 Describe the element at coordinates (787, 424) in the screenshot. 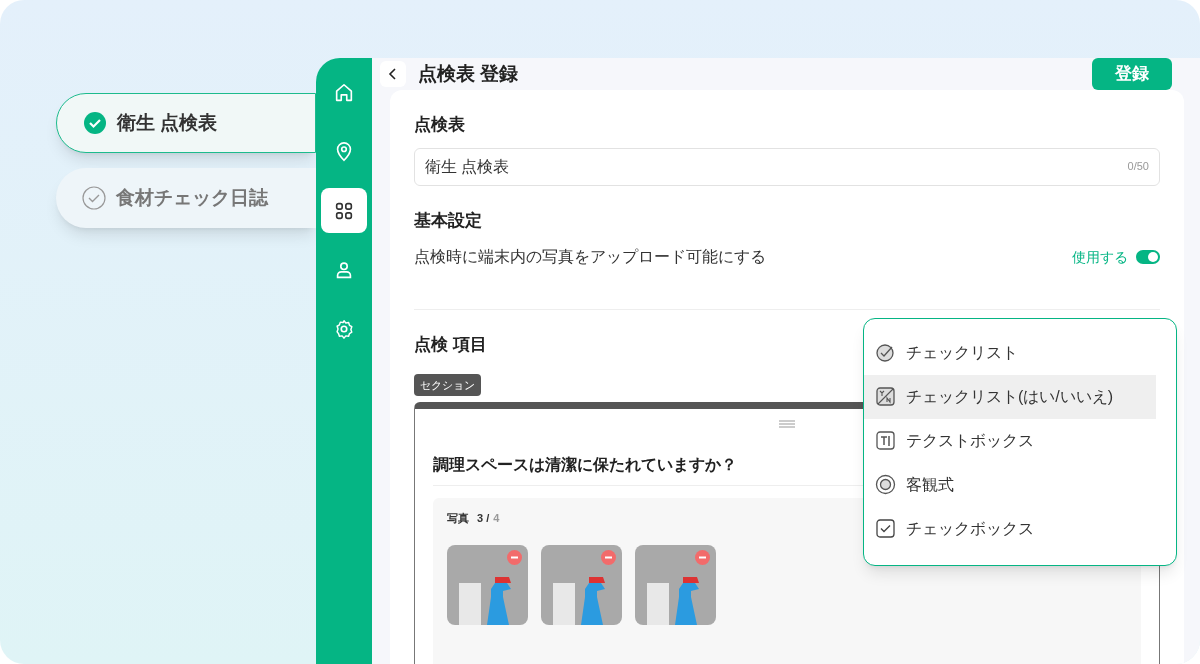

I see `drag-handle-icon` at that location.